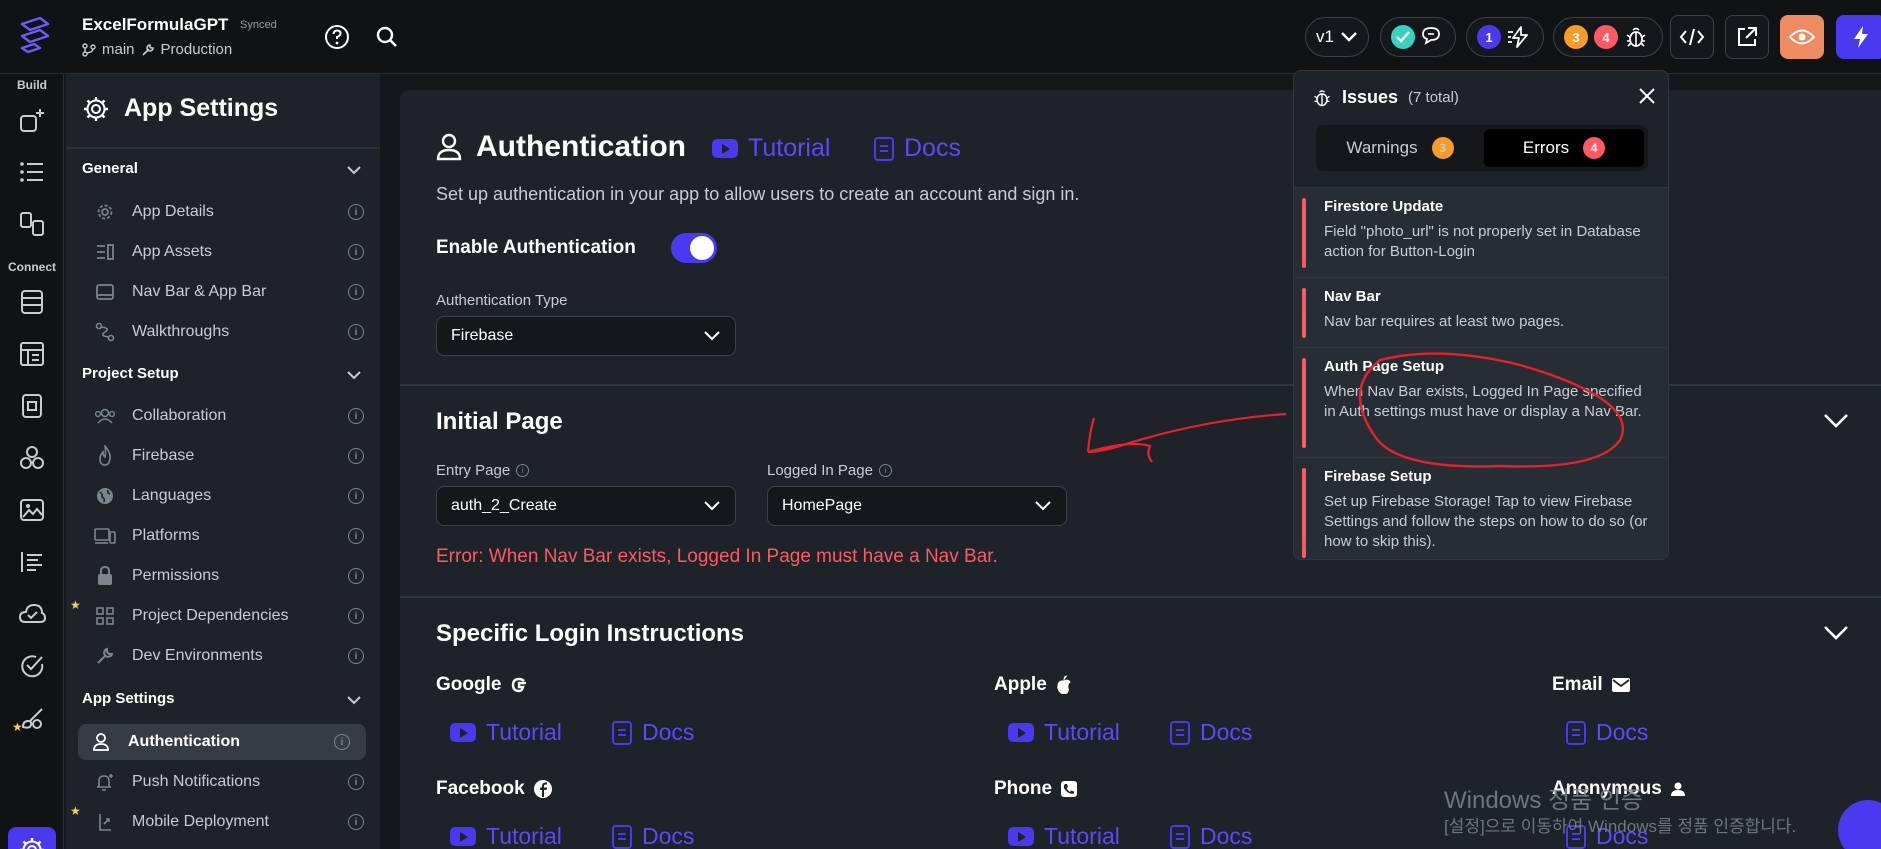 The image size is (1881, 849). Describe the element at coordinates (105, 536) in the screenshot. I see `devices-icon` at that location.